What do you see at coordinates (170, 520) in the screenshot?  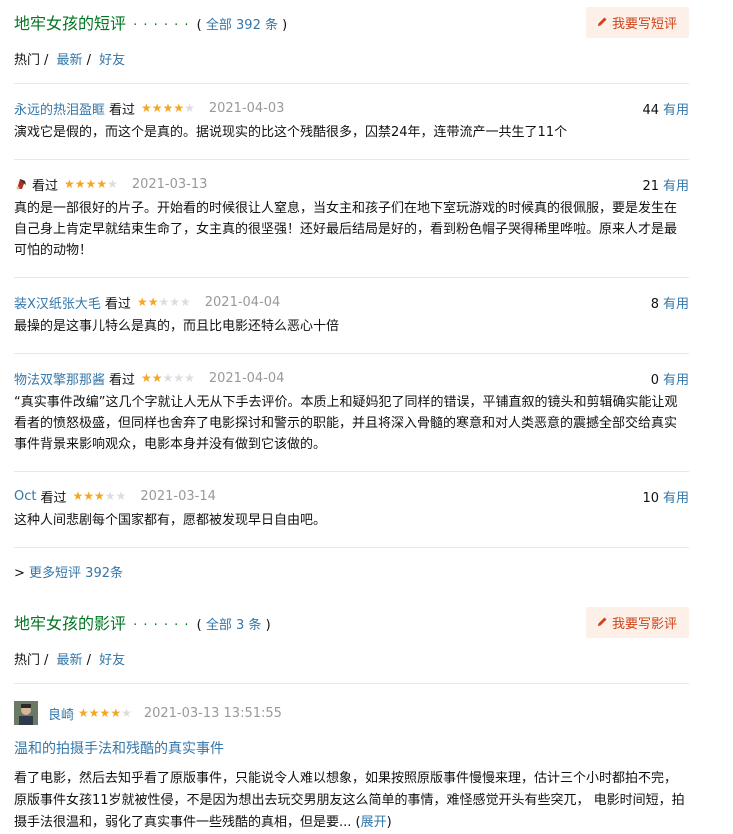 I see `comment-text: 这种人间悲剧每个国家都有，愿都被发现早日自由吧。` at bounding box center [170, 520].